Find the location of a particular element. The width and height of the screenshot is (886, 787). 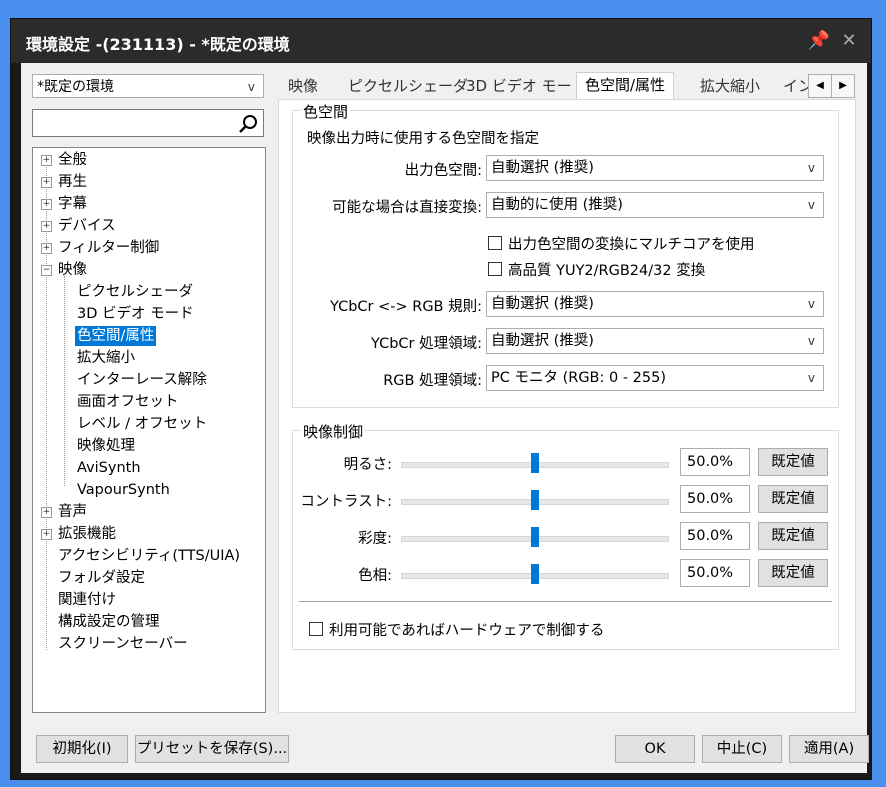

search-icon is located at coordinates (248, 124).